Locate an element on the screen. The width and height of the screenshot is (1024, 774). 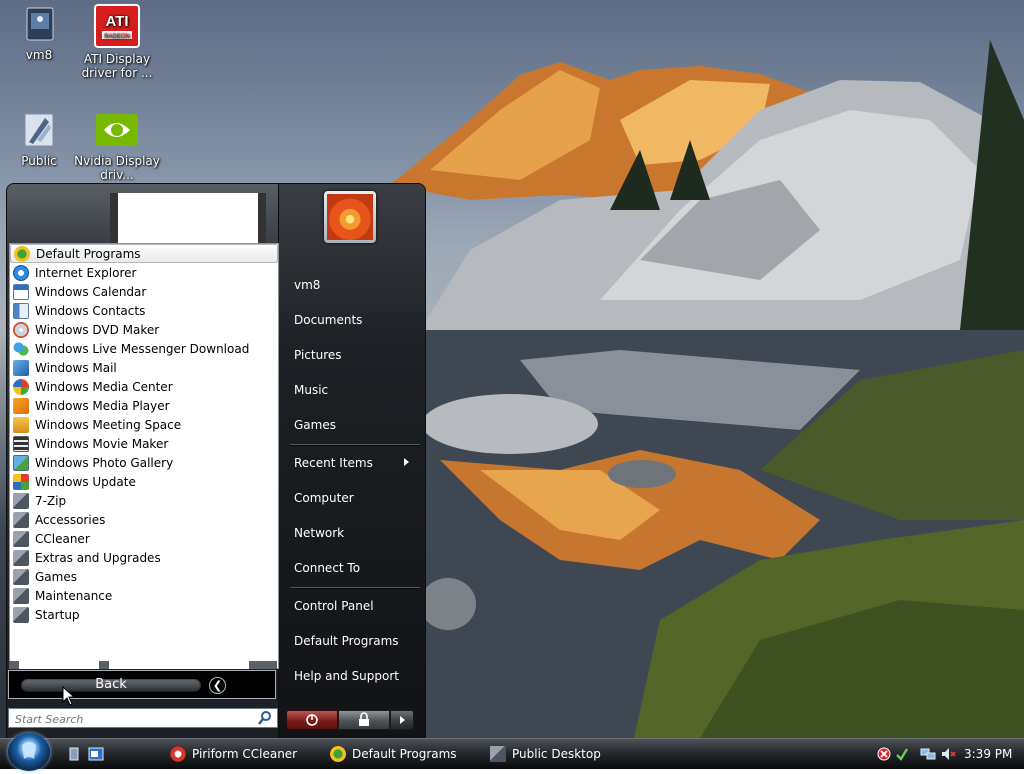
desktop-icon-public: Public is located at coordinates (41, 139).